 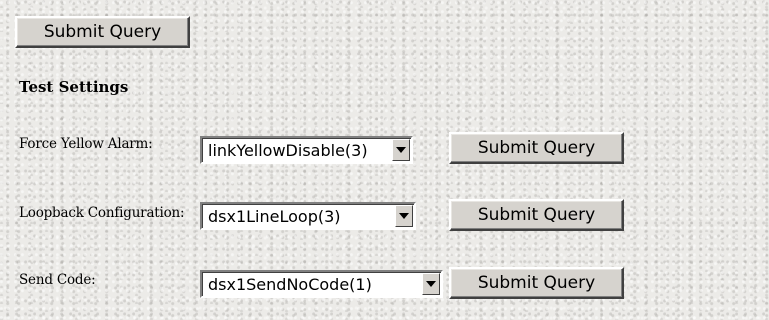 I want to click on loopback-configuration-select: dsx1LineLoop(3), so click(x=308, y=216).